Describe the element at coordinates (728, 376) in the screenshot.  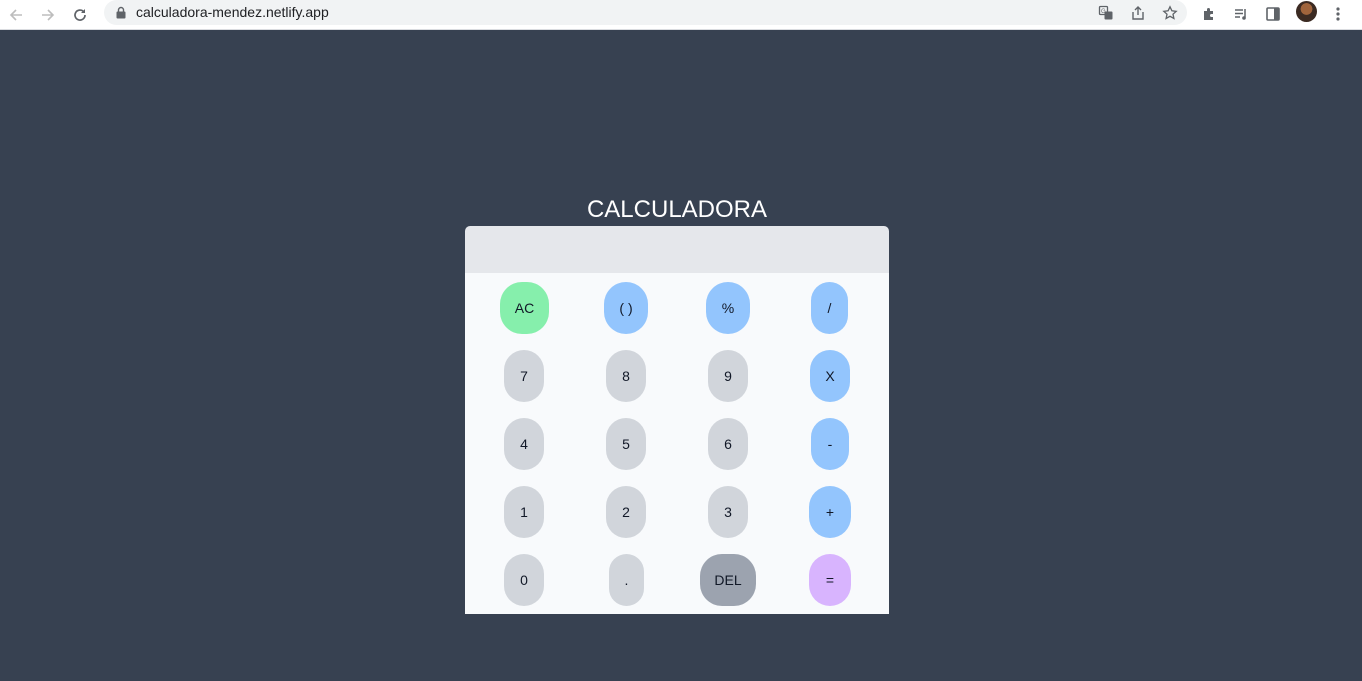
I see `digit-9-button: 9` at that location.